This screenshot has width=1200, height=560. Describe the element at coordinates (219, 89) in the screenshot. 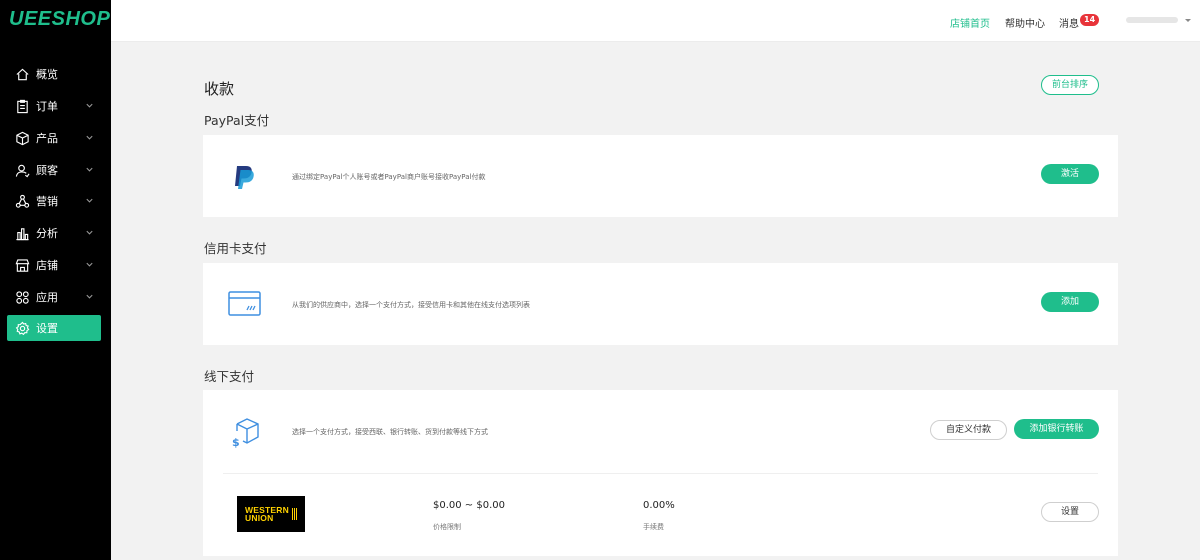

I see `page-title: 收款` at that location.